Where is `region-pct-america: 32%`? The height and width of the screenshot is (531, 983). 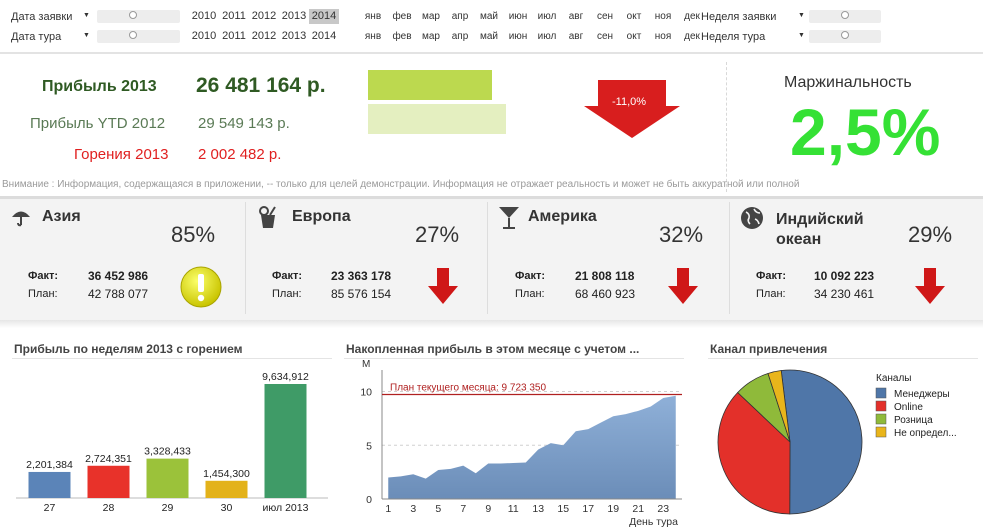
region-pct-america: 32% is located at coordinates (681, 234).